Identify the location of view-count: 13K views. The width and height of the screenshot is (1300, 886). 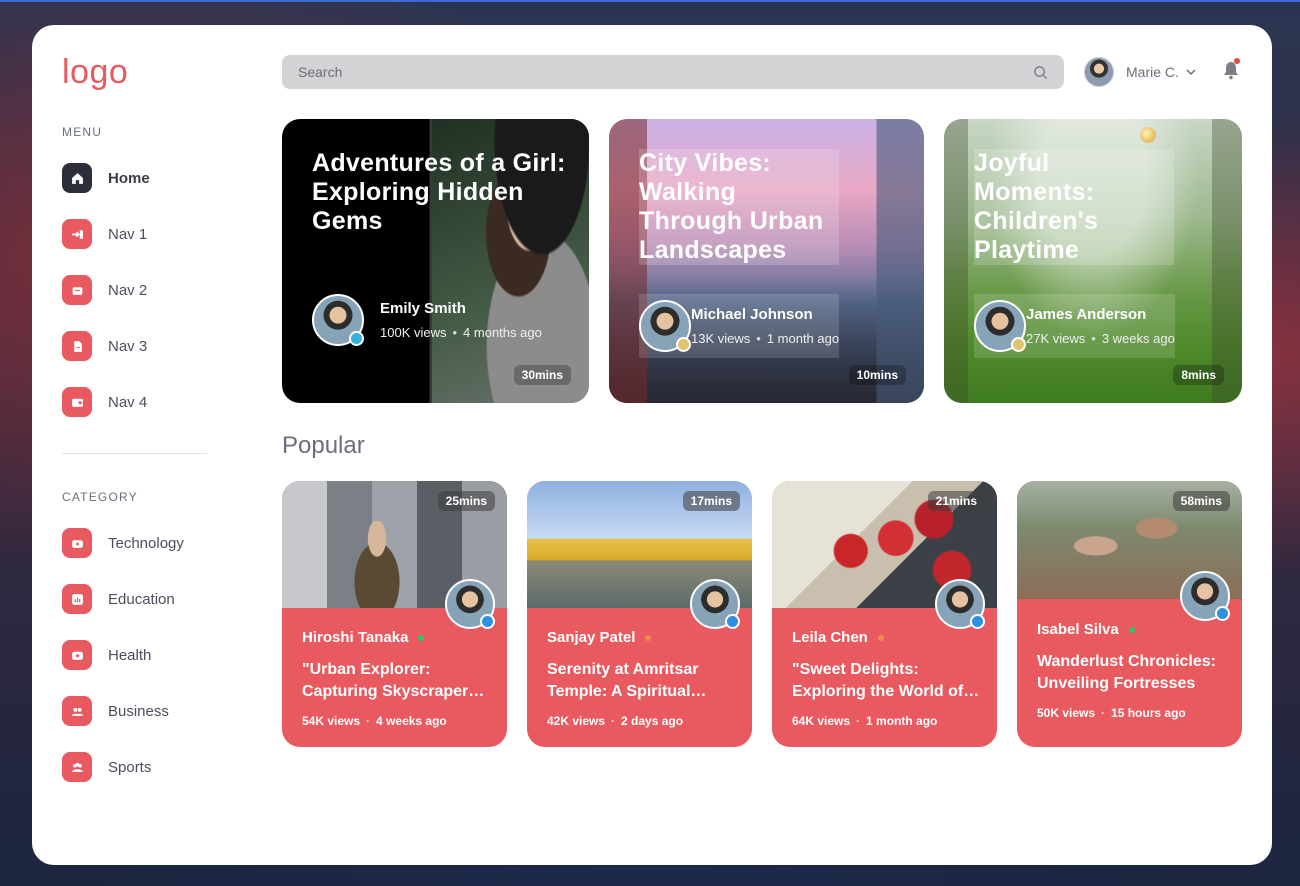
(721, 338).